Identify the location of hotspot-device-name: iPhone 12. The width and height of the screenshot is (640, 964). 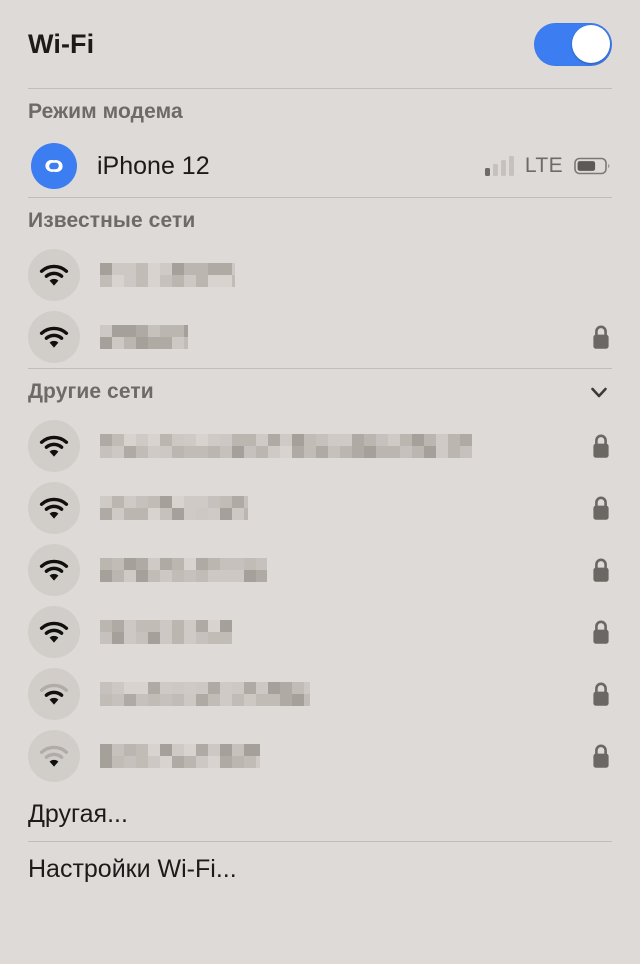
(153, 165).